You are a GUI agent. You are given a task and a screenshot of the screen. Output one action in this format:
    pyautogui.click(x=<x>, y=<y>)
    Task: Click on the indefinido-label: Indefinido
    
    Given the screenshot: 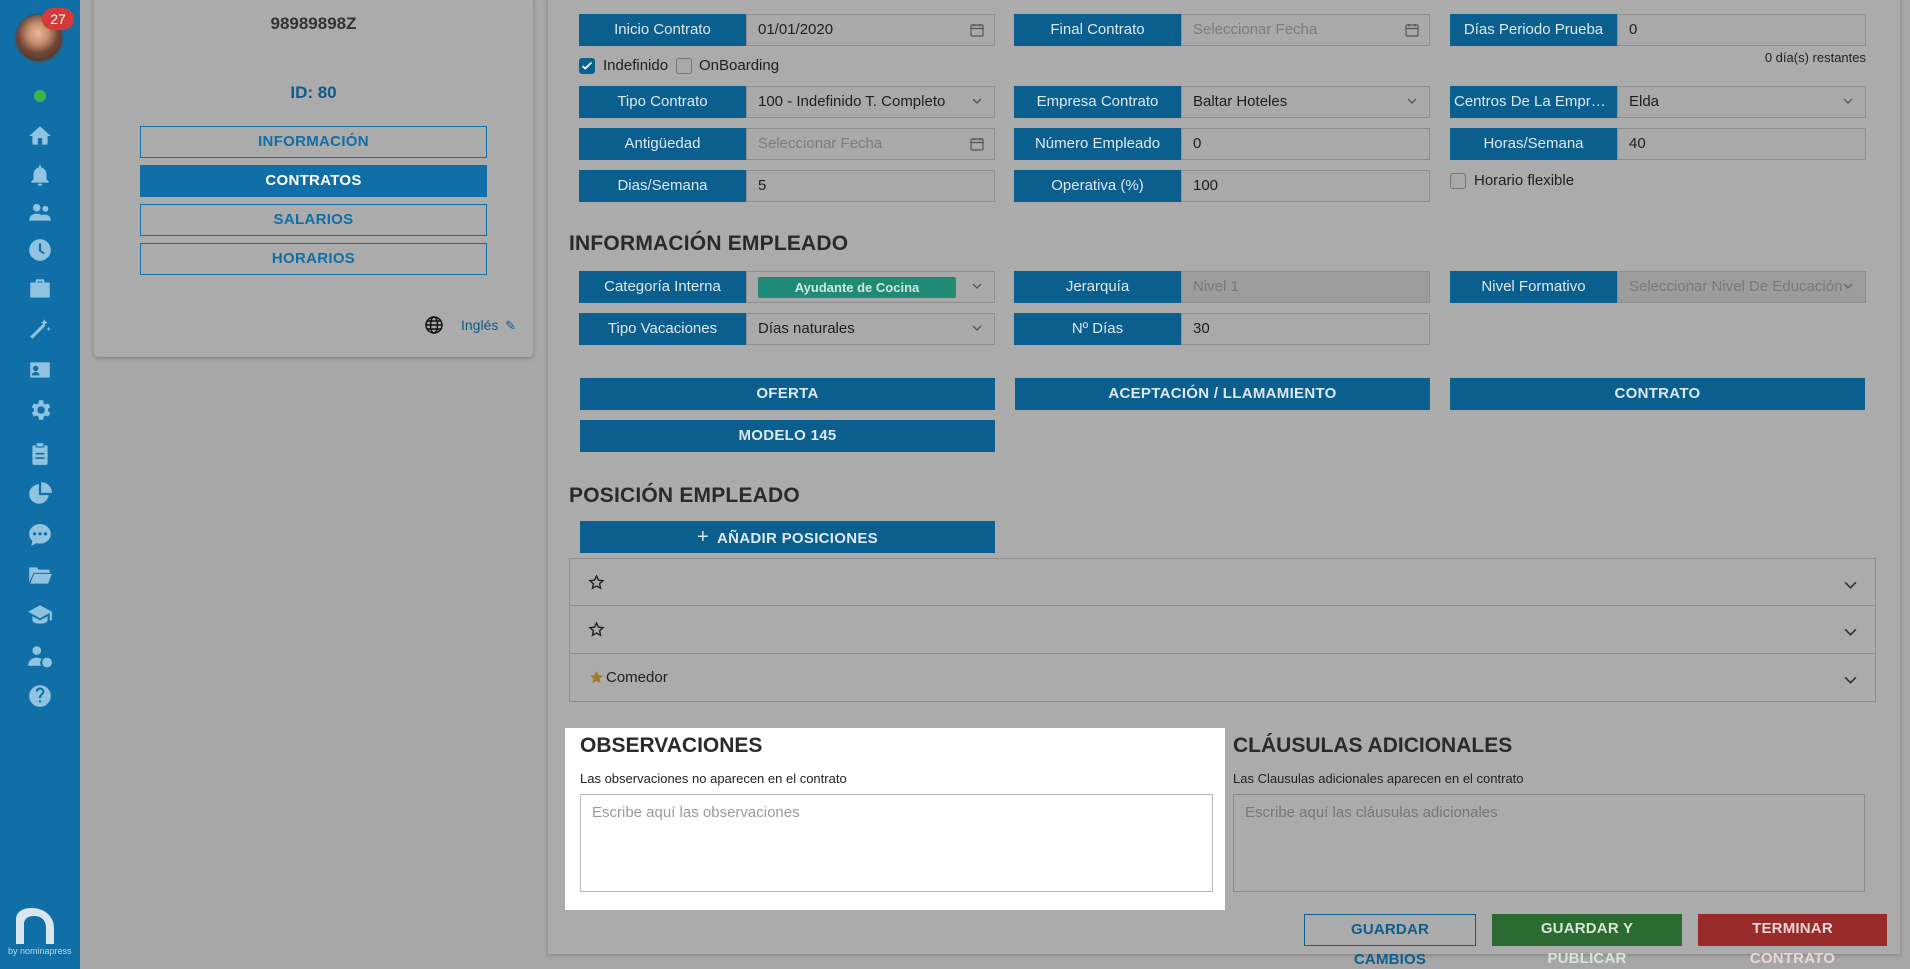 What is the action you would take?
    pyautogui.click(x=636, y=65)
    